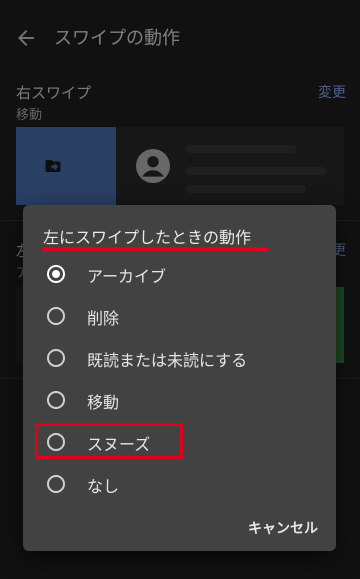 The height and width of the screenshot is (579, 360). I want to click on option-label: なし, so click(103, 486).